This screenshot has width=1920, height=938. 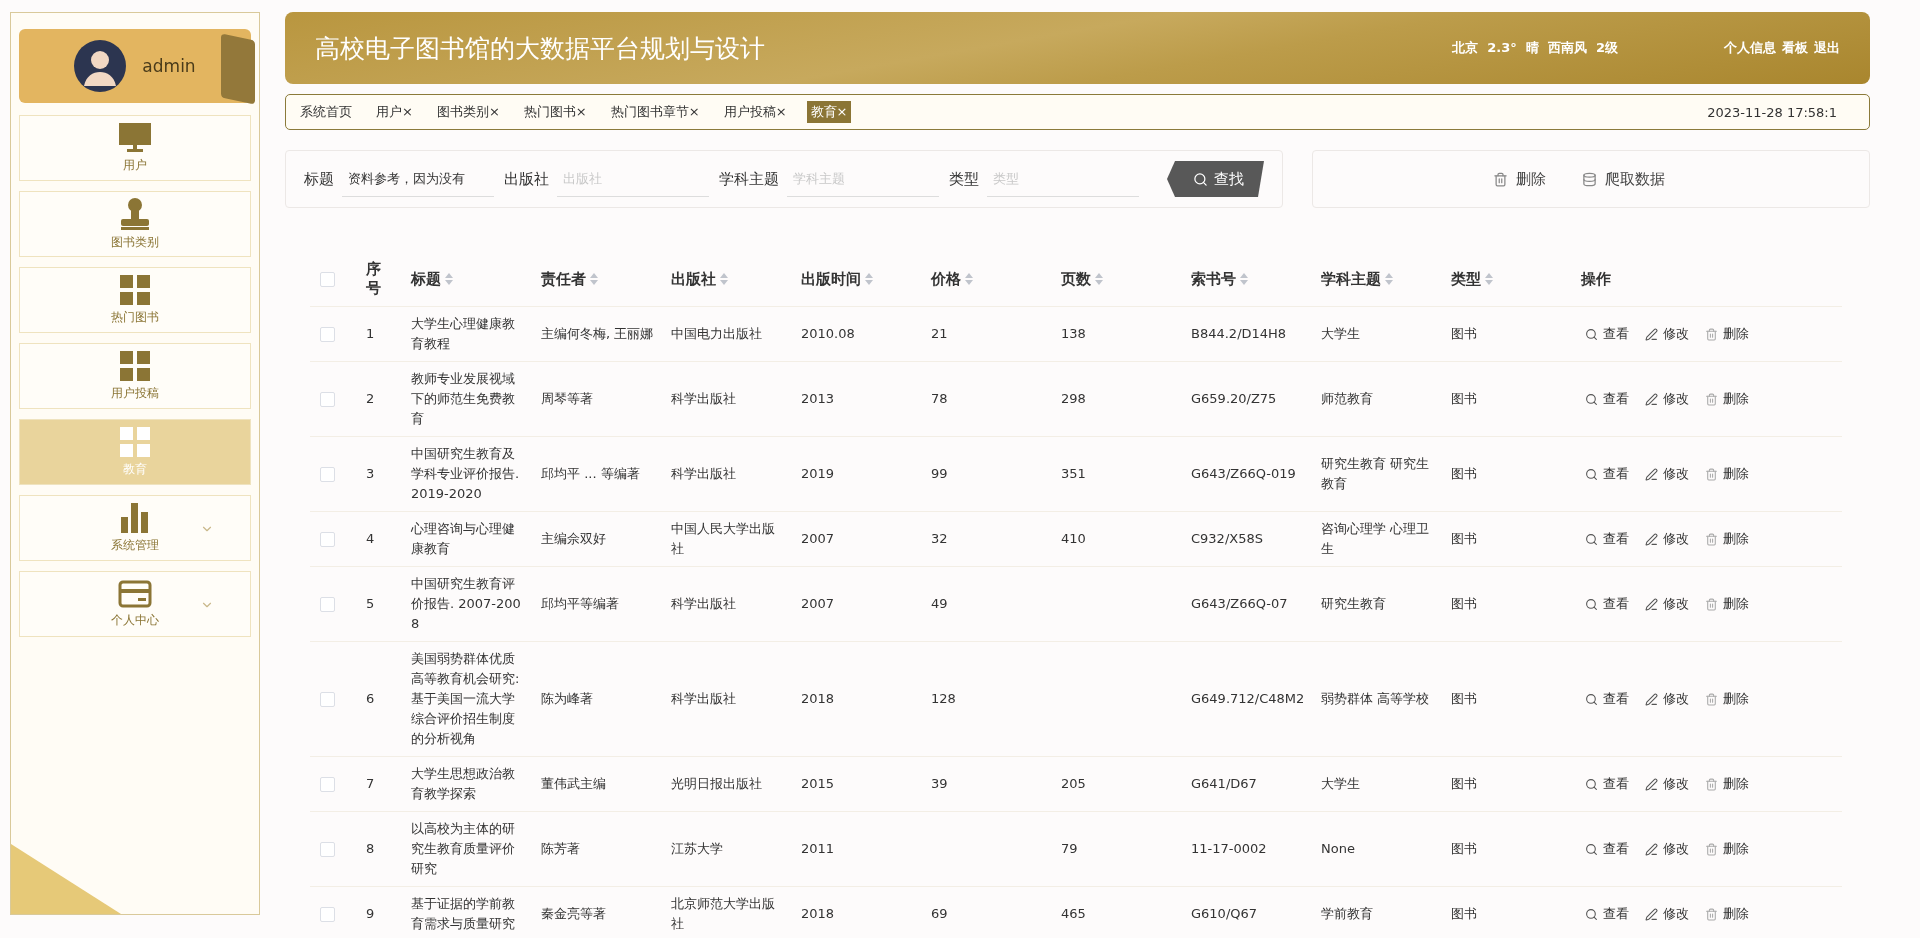 What do you see at coordinates (1215, 179) in the screenshot?
I see `search-button: 查找` at bounding box center [1215, 179].